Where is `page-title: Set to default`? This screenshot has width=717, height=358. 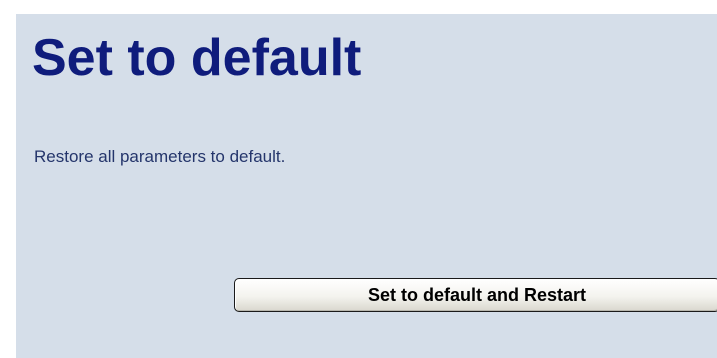 page-title: Set to default is located at coordinates (197, 58).